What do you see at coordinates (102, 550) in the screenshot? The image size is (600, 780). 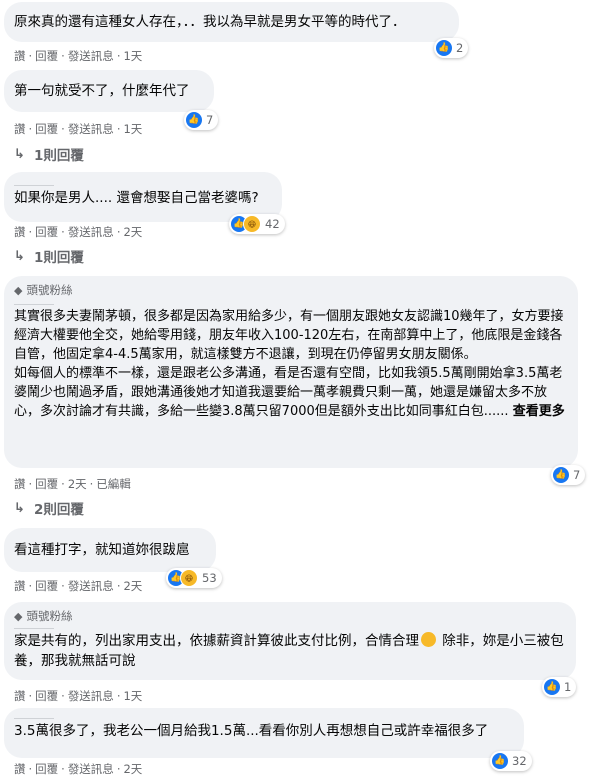 I see `comment-text: 看這種打字，就知道妳很跋扈` at bounding box center [102, 550].